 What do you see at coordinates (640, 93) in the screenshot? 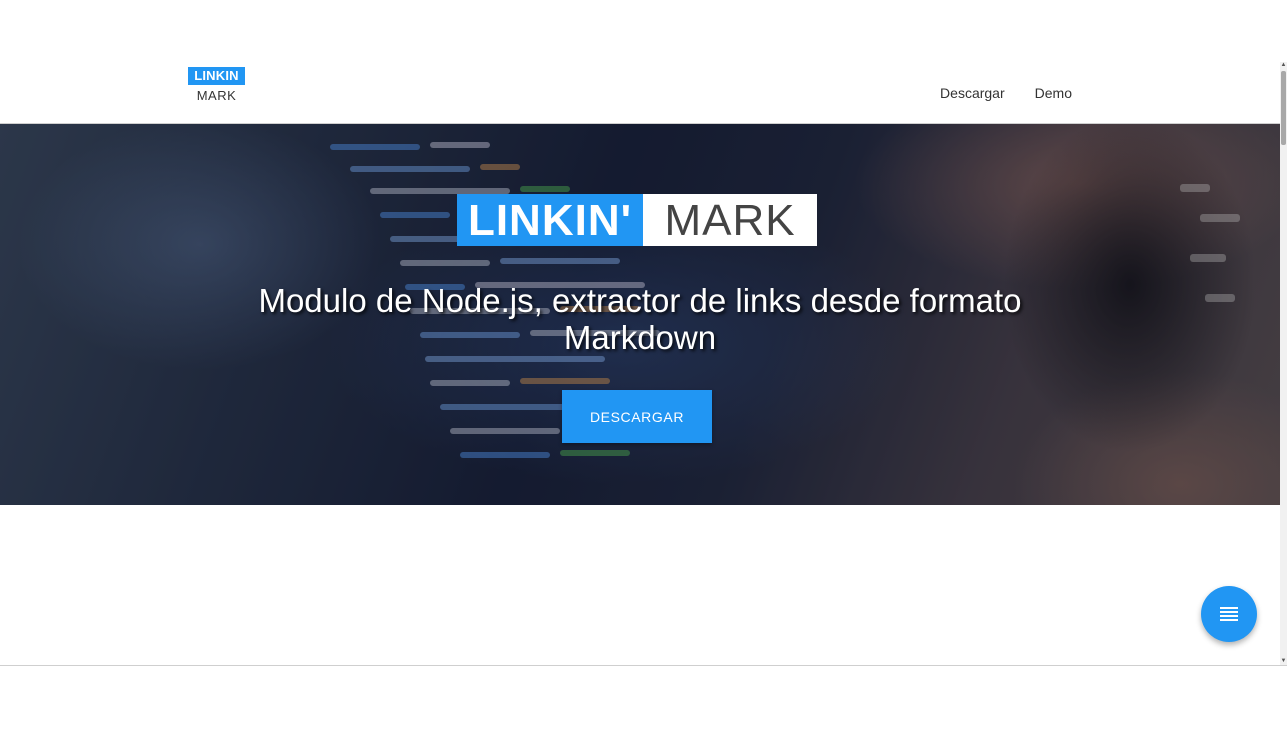
I see `navbar: LINKIN MARK Descargar Demo` at bounding box center [640, 93].